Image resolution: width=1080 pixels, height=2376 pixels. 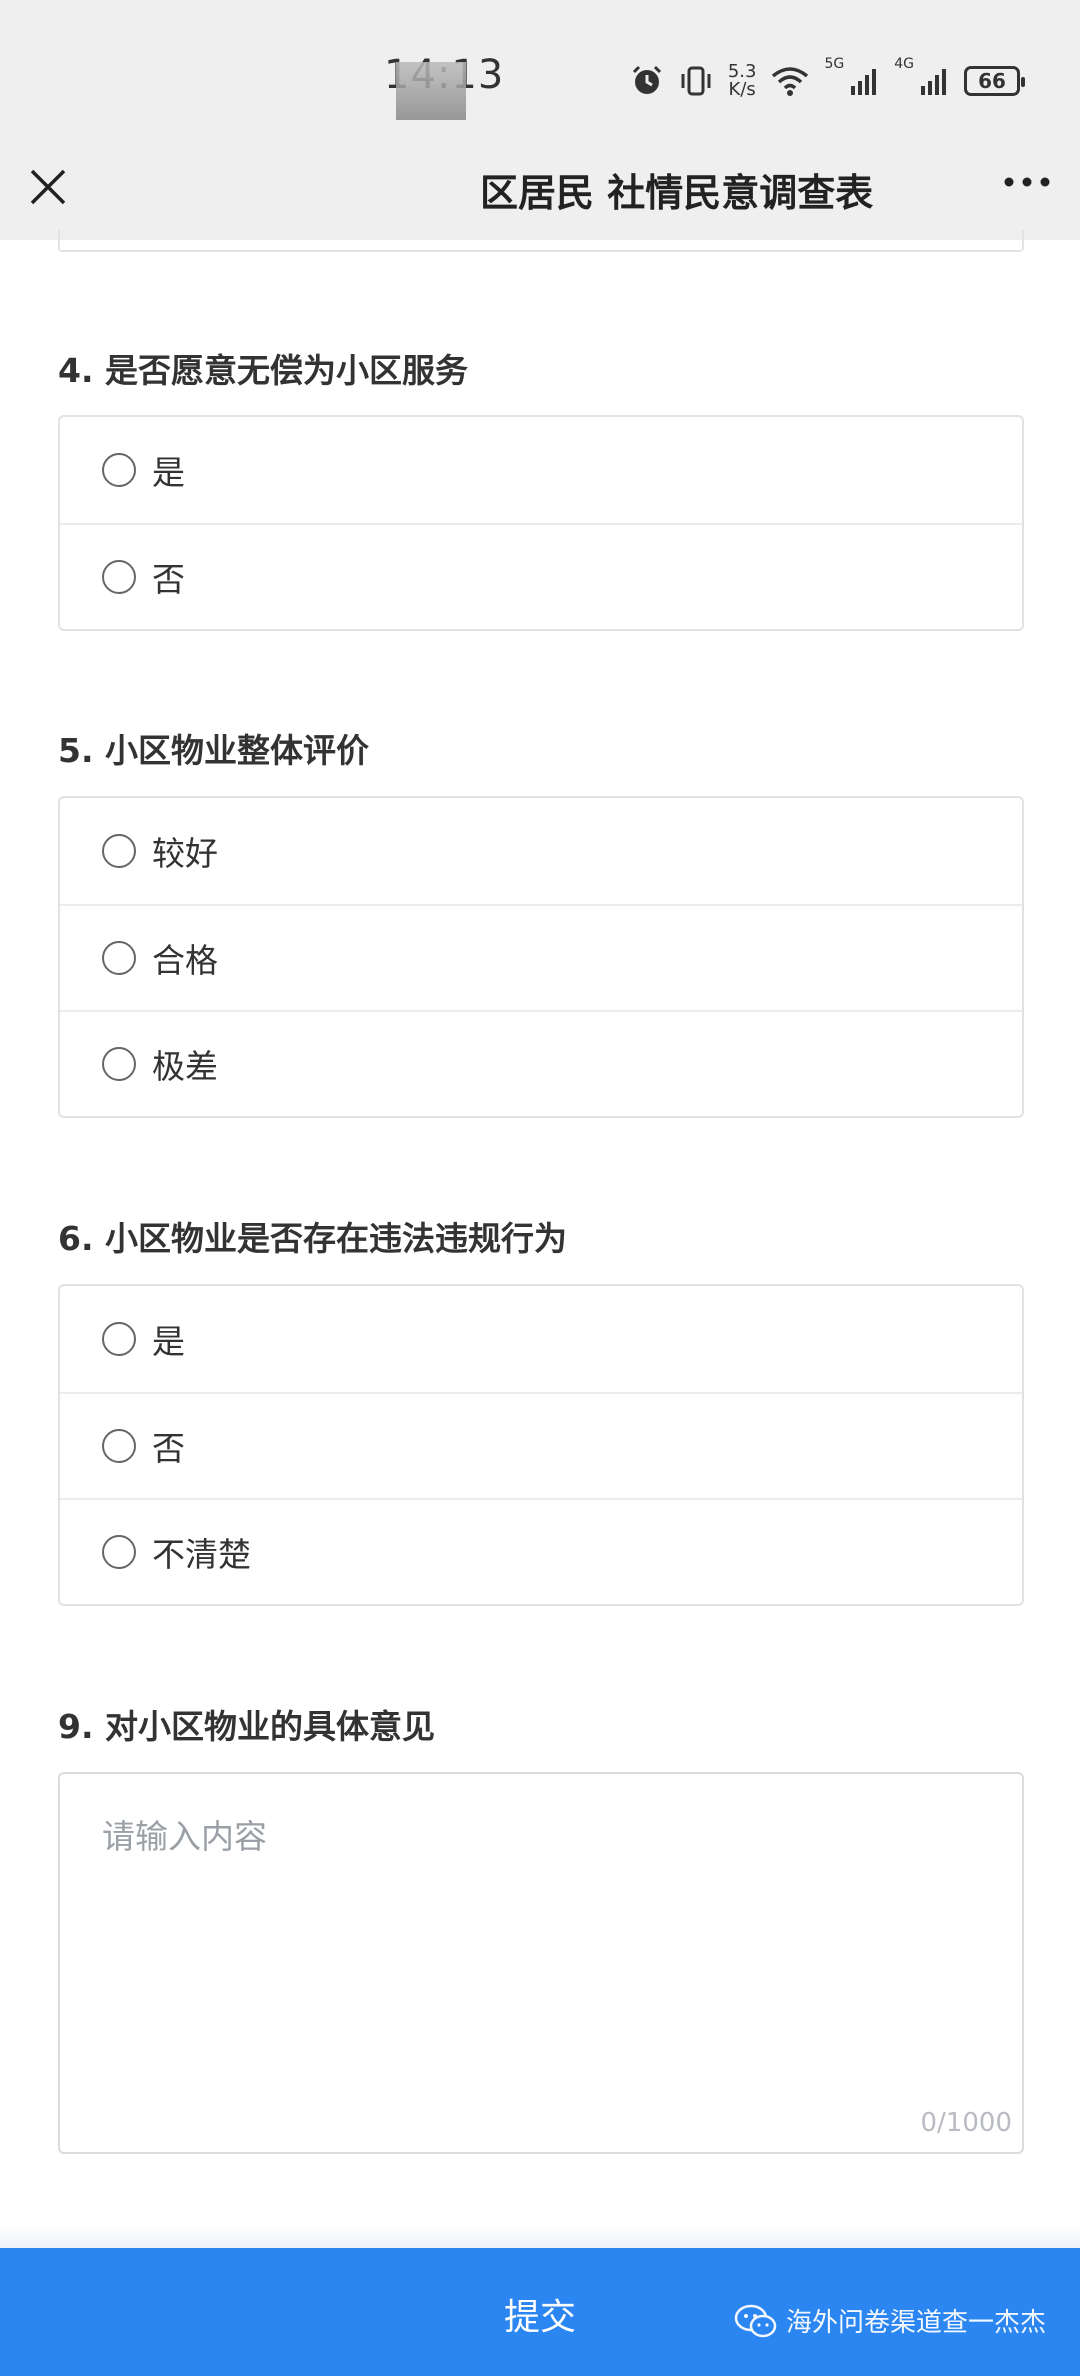 I want to click on sig1-label: 5G, so click(x=834, y=64).